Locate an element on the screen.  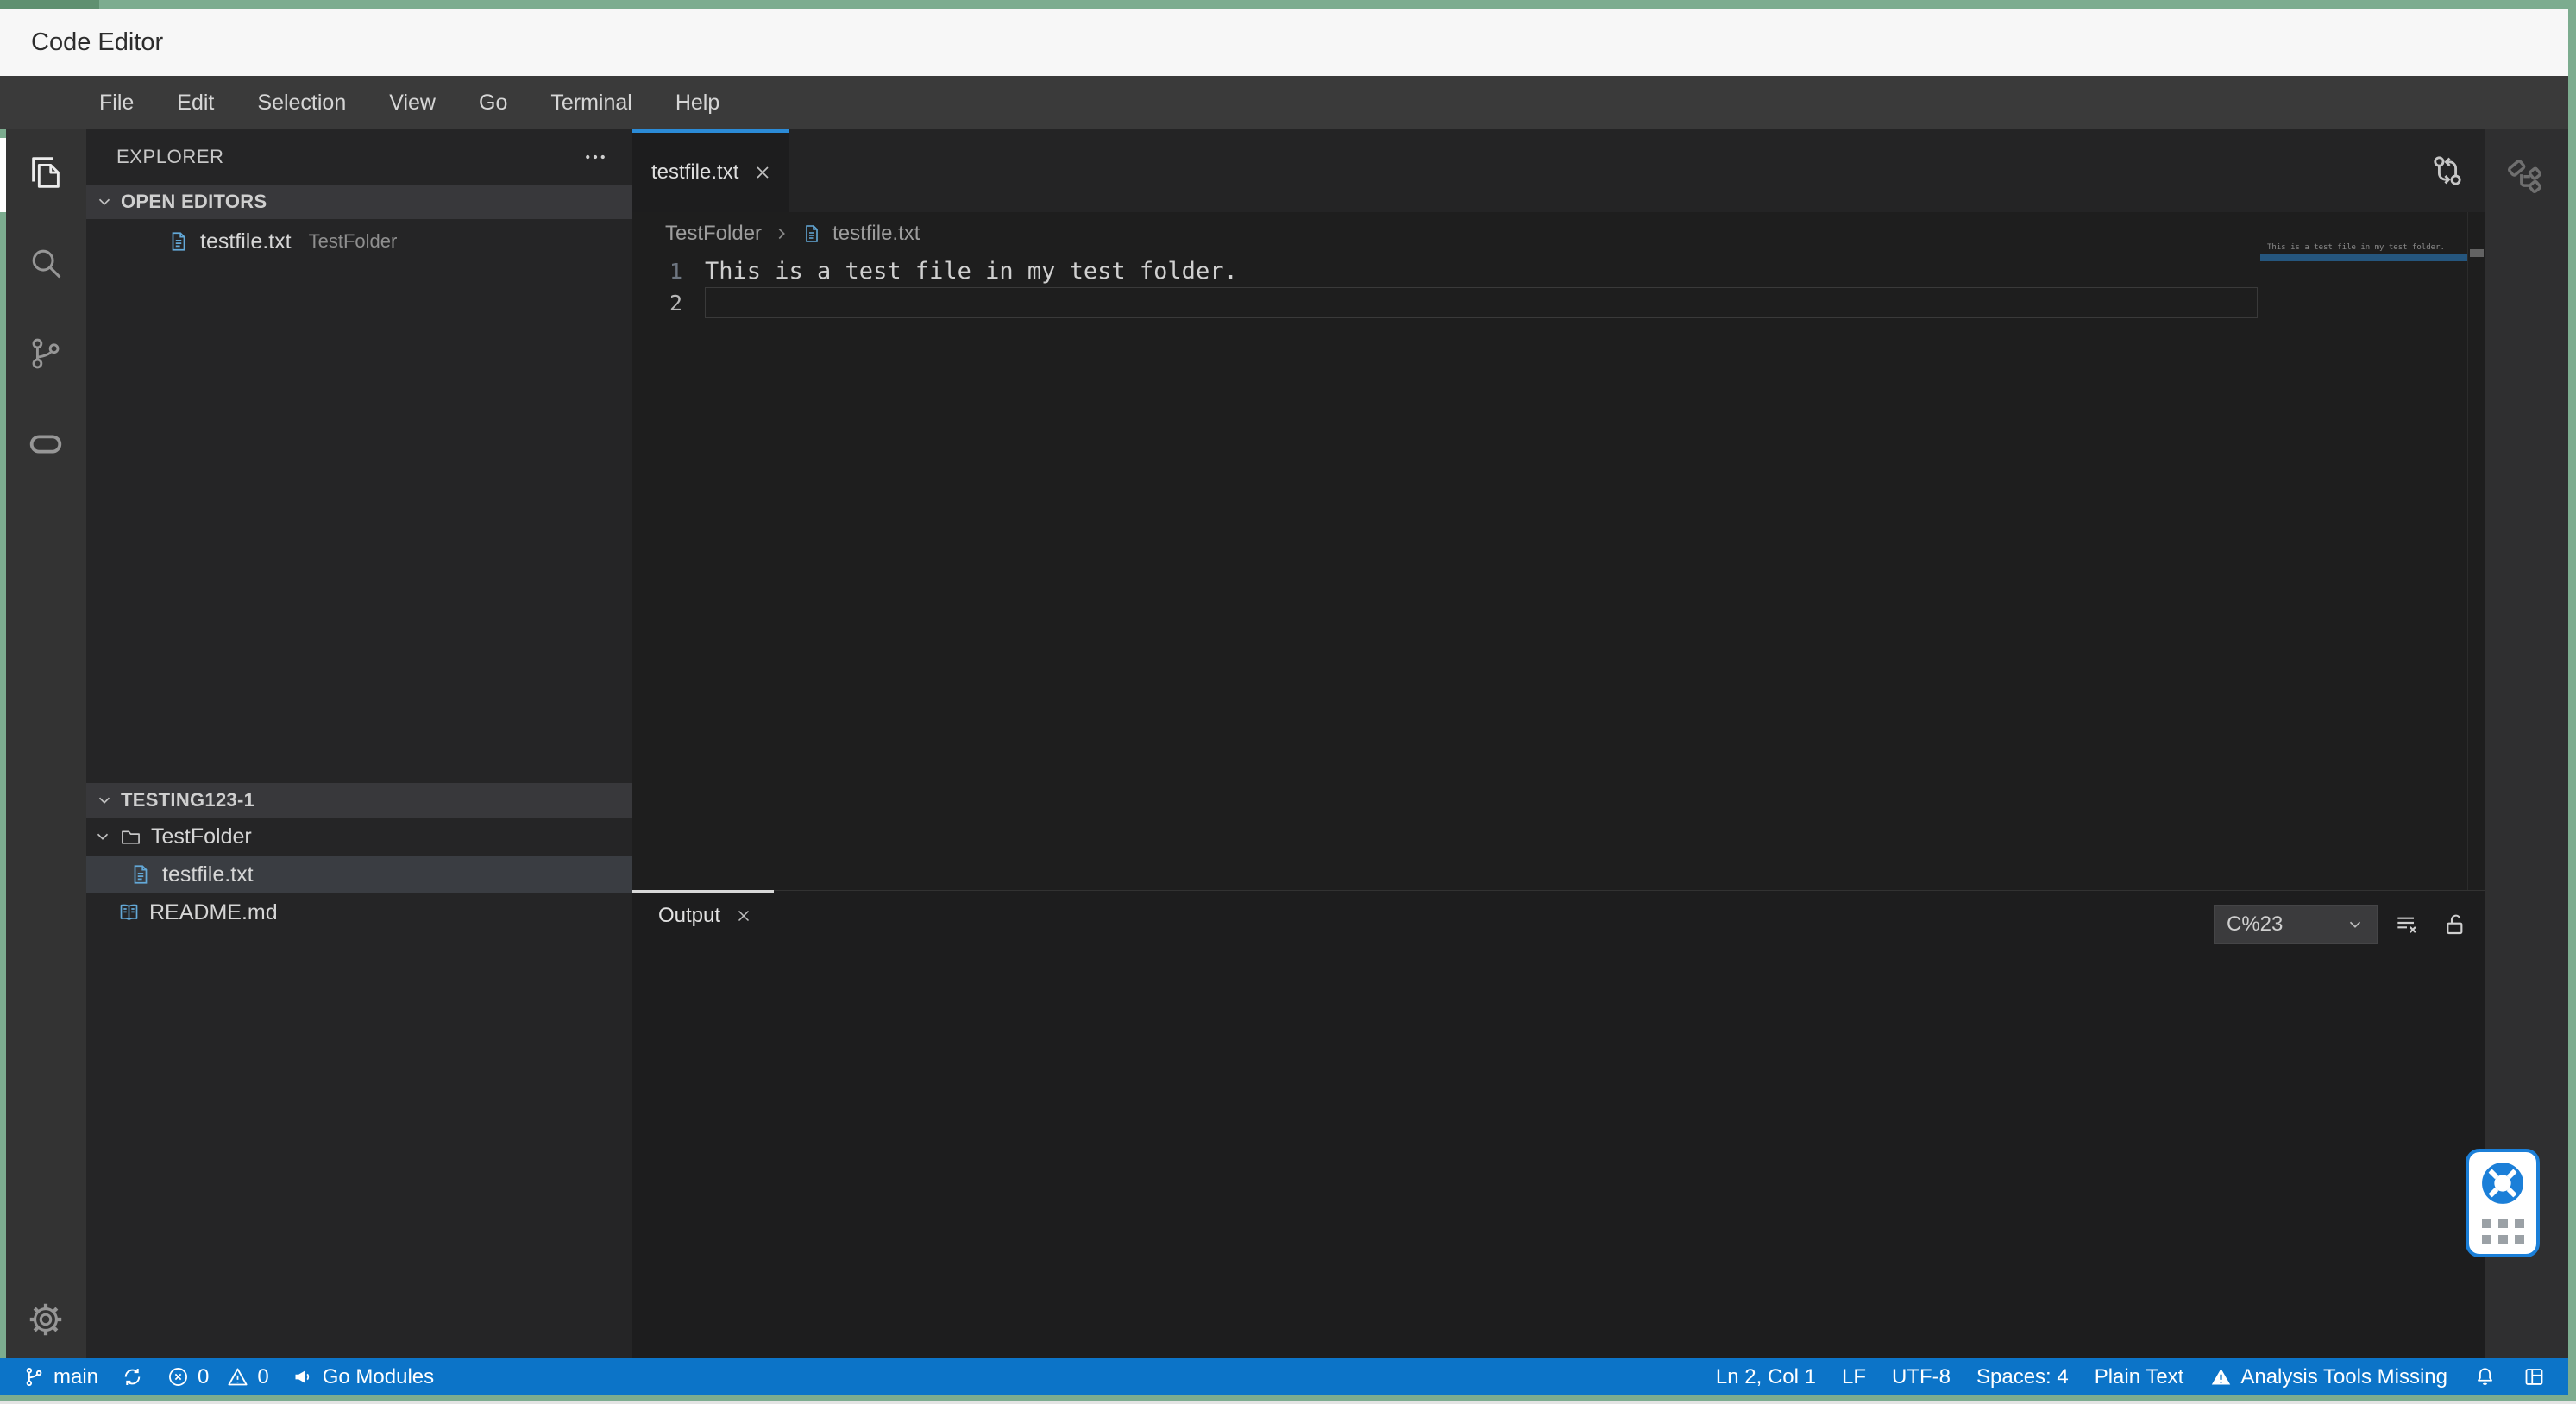
problems-status: 0 0 is located at coordinates (217, 1376).